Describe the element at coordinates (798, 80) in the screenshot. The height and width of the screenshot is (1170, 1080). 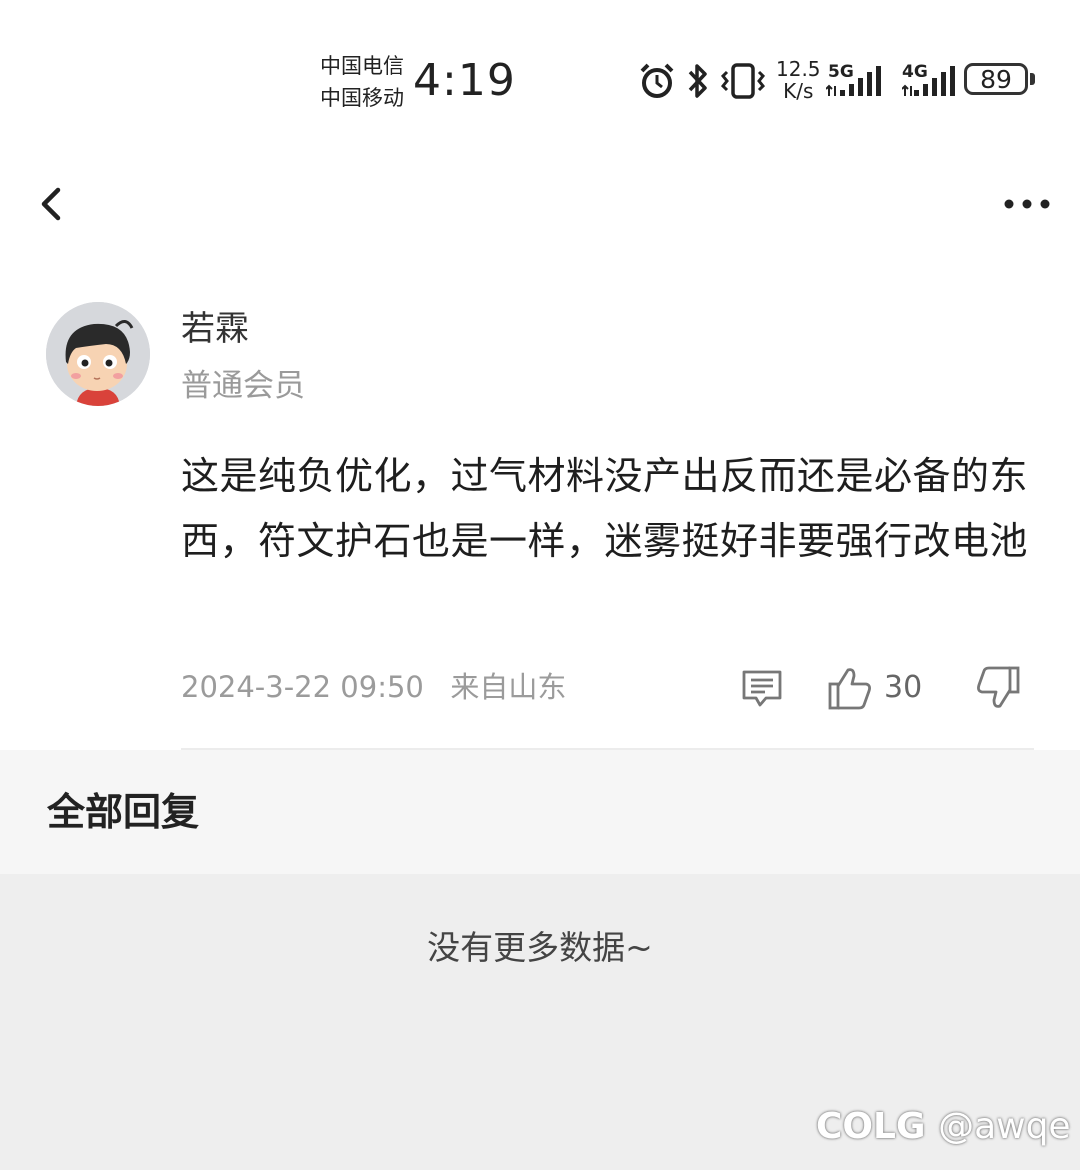
I see `network-speed: 12.5 K/s` at that location.